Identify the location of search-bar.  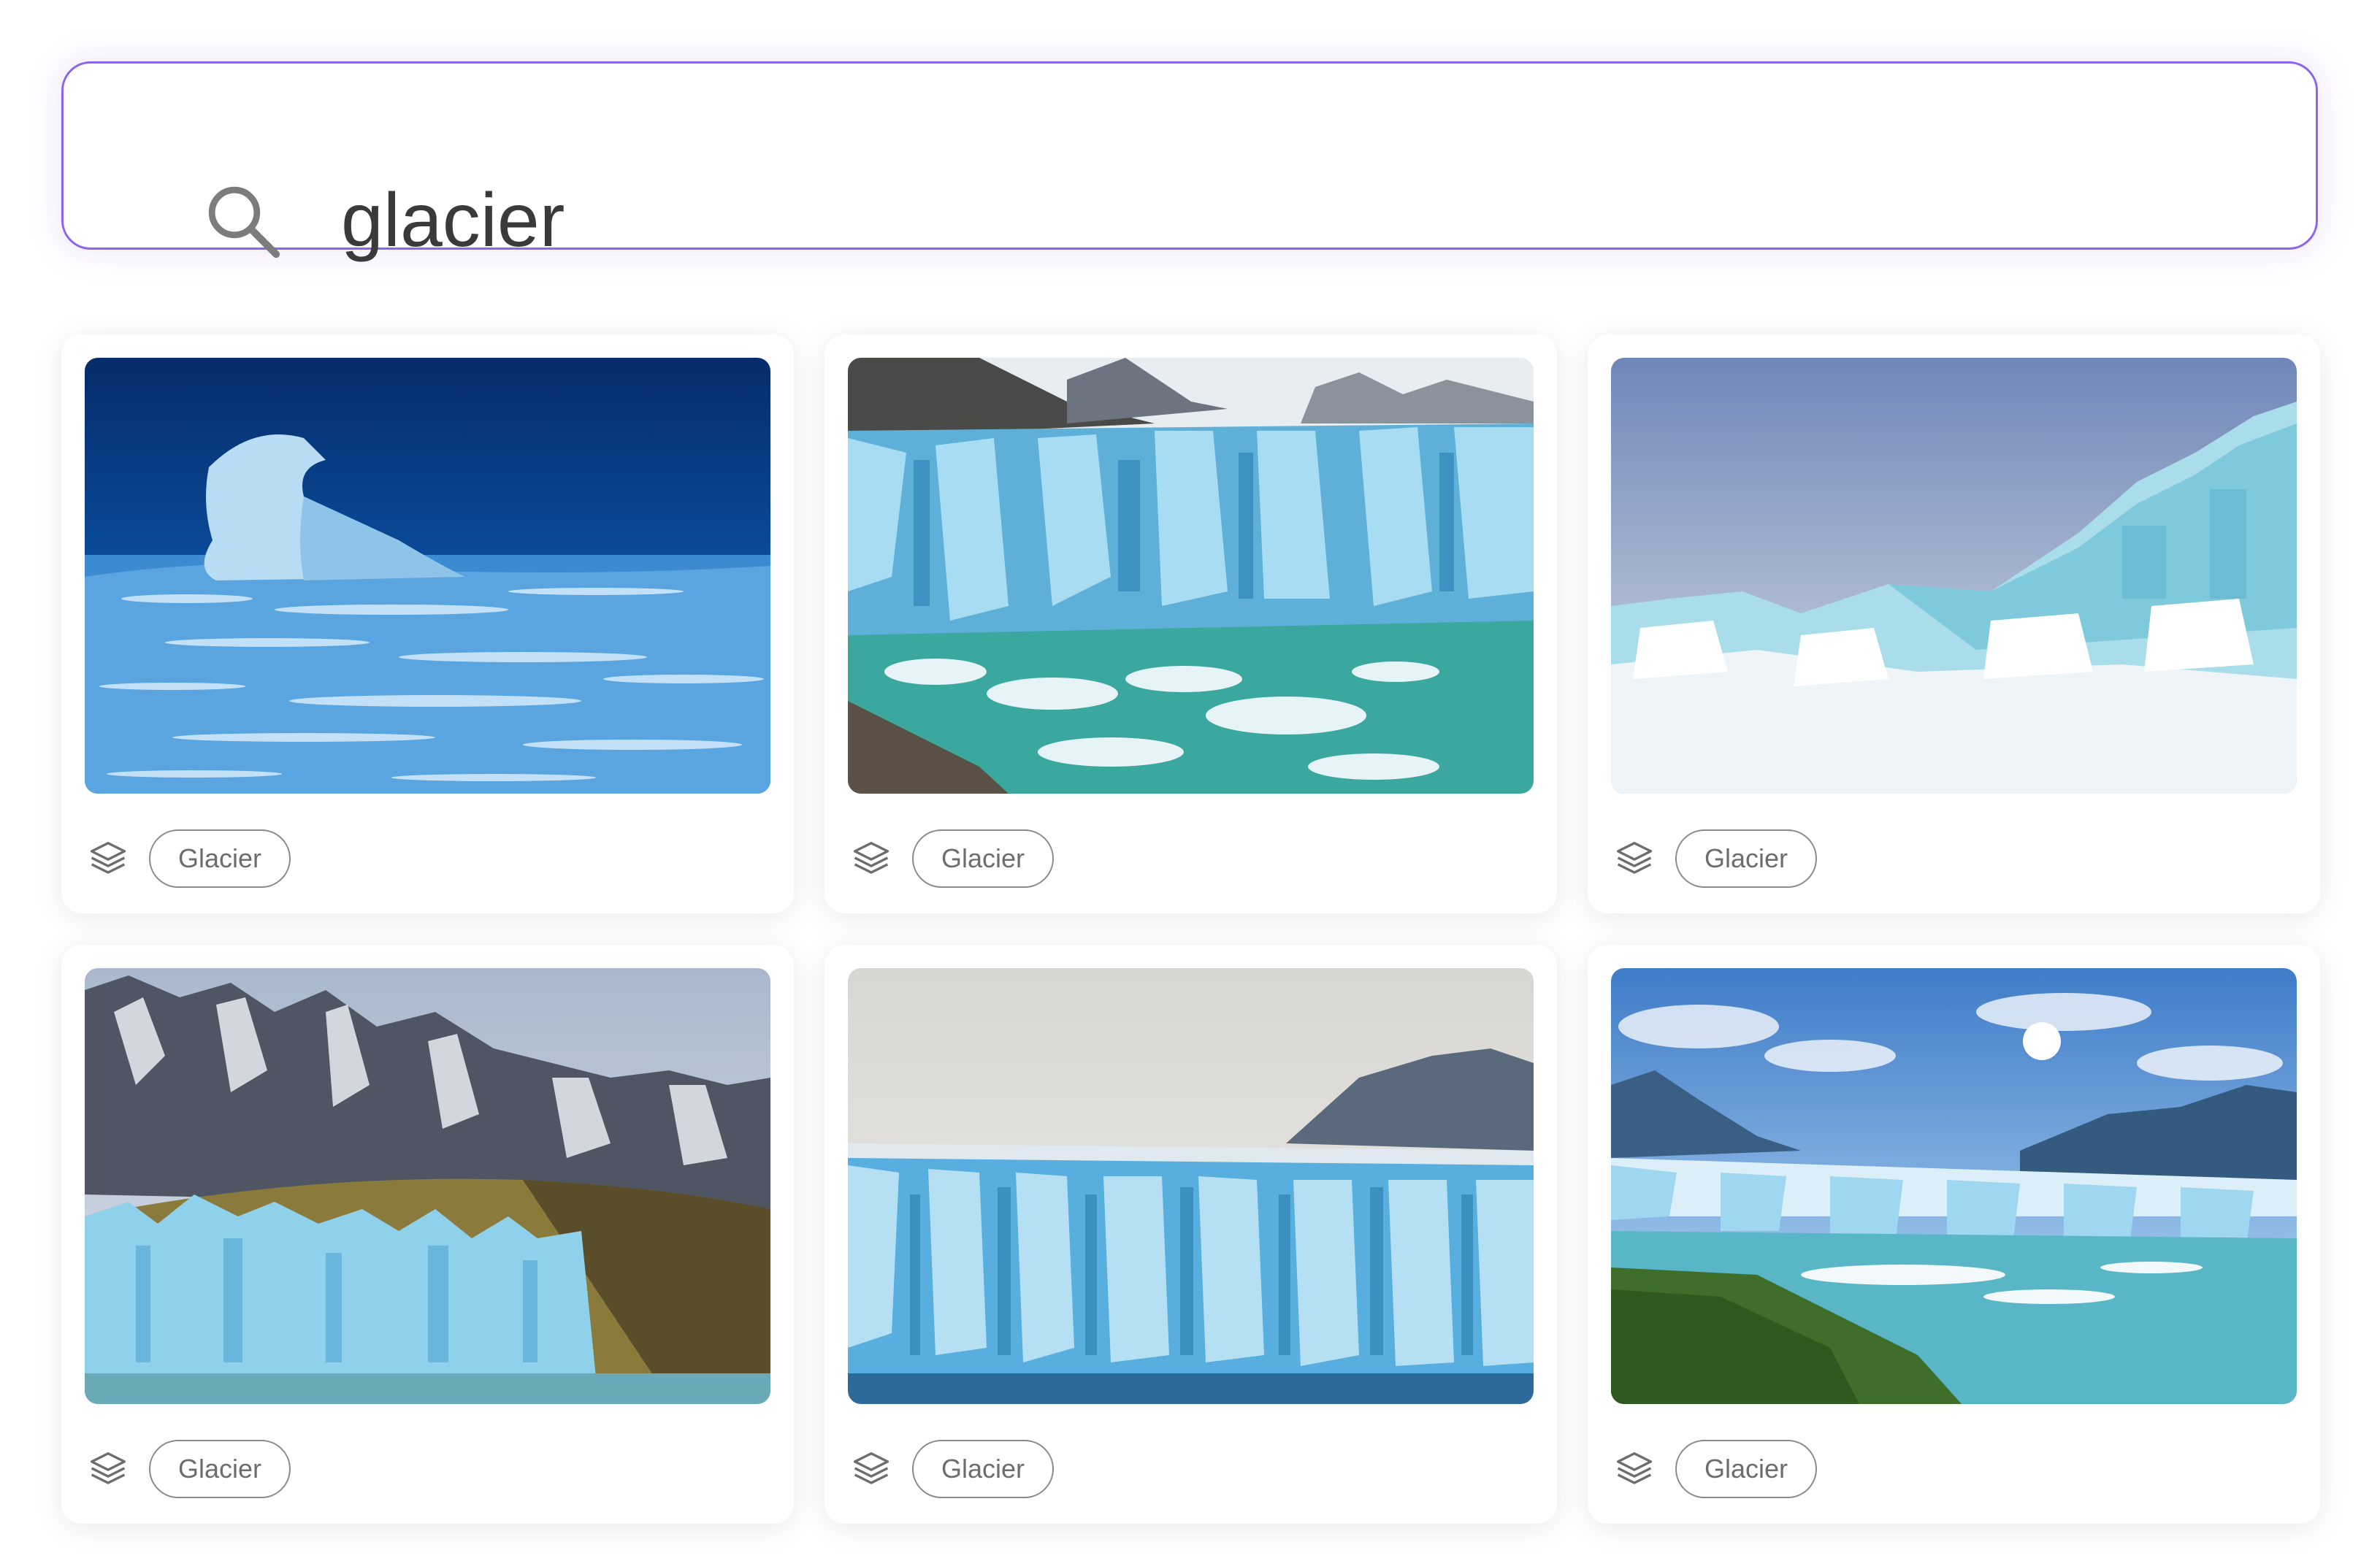
(1189, 172).